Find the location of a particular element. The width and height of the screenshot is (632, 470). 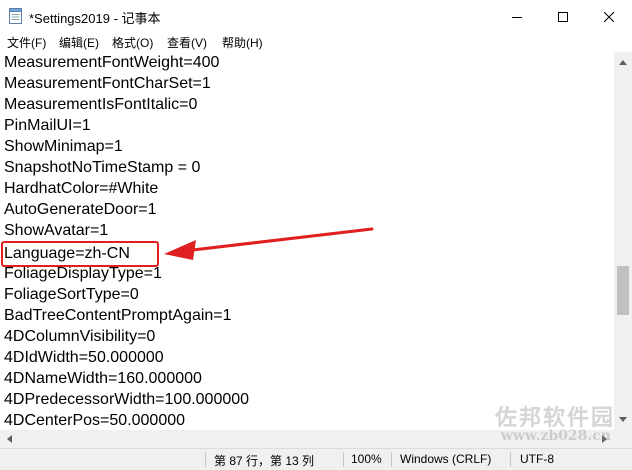

scroll-up-icon is located at coordinates (623, 62).